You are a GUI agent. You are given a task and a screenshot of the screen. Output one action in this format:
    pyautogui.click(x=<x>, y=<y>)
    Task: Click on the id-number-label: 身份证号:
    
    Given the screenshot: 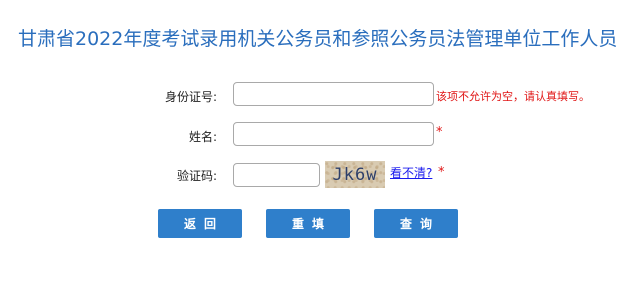 What is the action you would take?
    pyautogui.click(x=190, y=97)
    